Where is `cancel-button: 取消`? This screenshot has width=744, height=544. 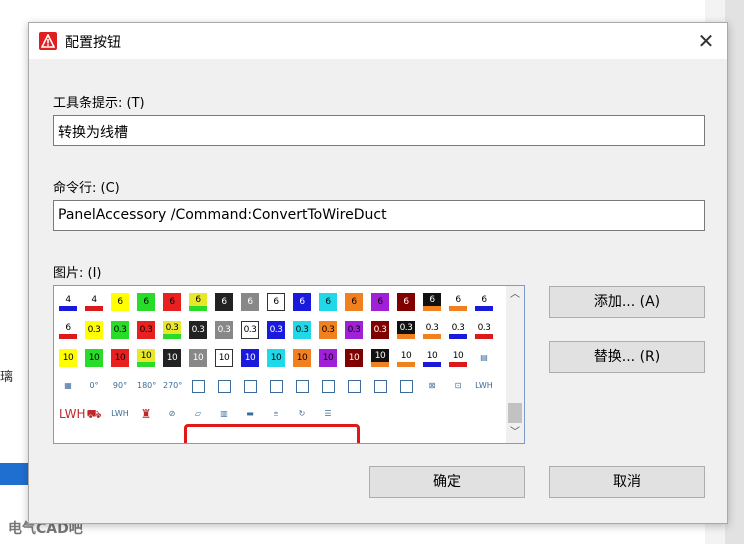 cancel-button: 取消 is located at coordinates (627, 482).